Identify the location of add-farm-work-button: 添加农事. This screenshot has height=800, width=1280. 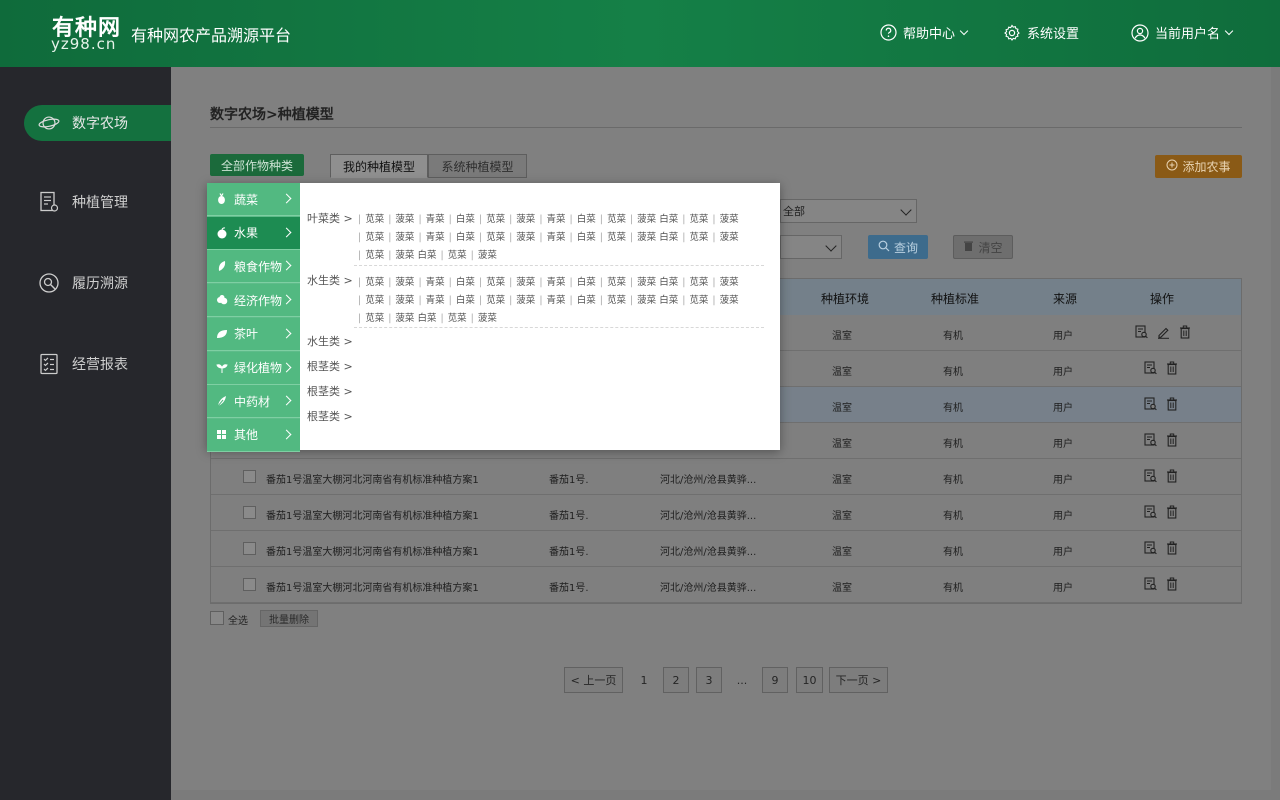
(1198, 166).